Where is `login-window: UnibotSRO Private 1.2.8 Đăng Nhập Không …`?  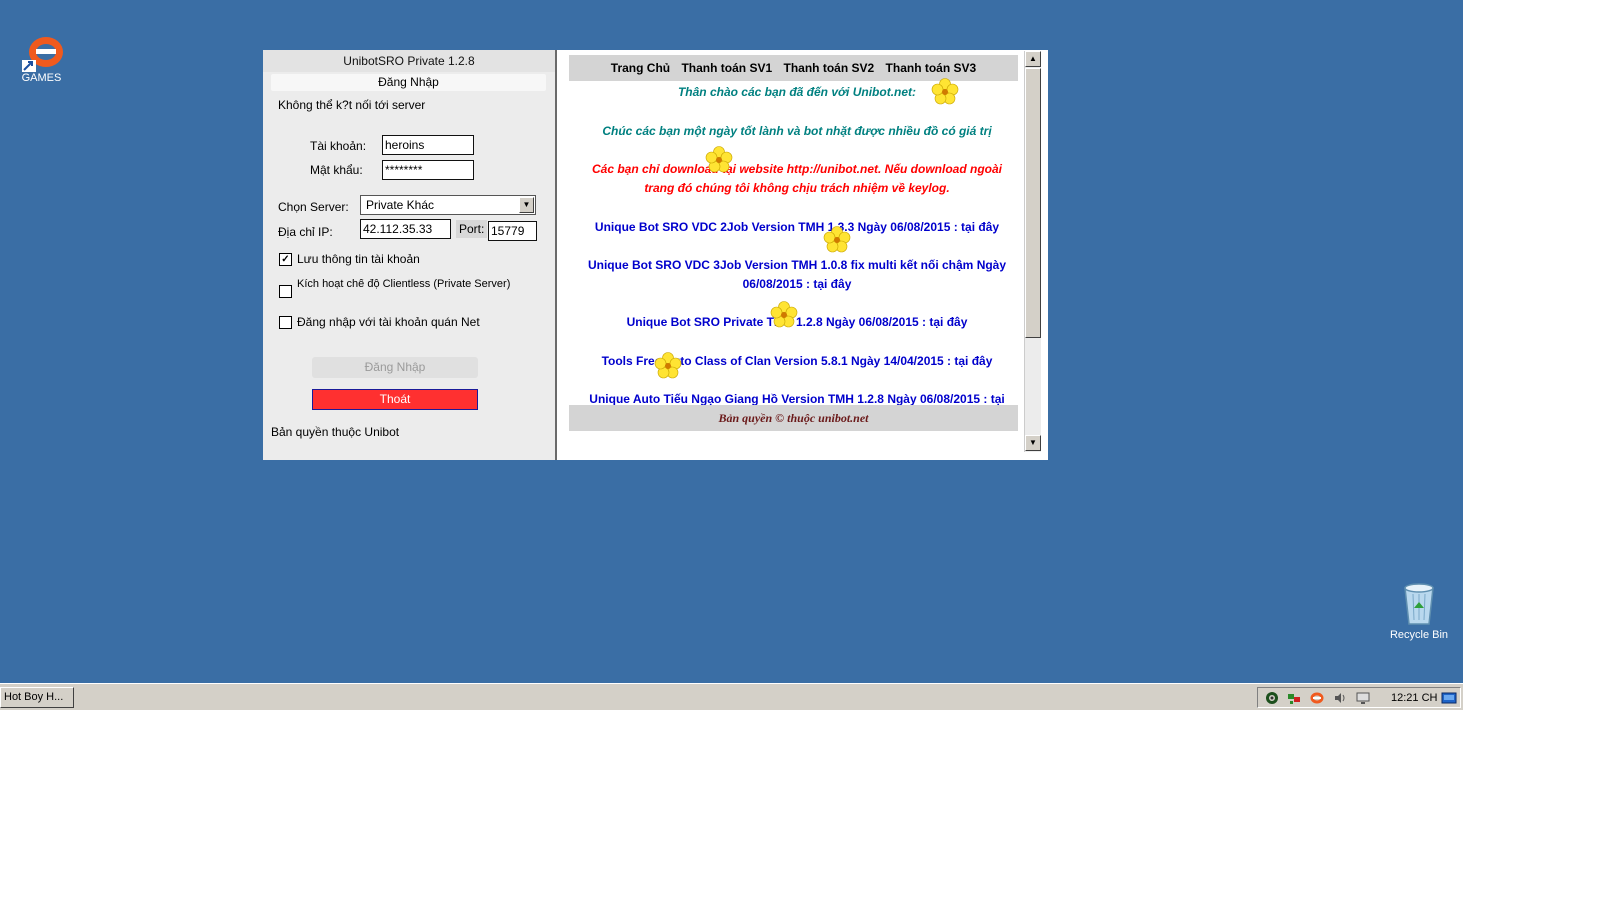 login-window: UnibotSRO Private 1.2.8 Đăng Nhập Không … is located at coordinates (409, 255).